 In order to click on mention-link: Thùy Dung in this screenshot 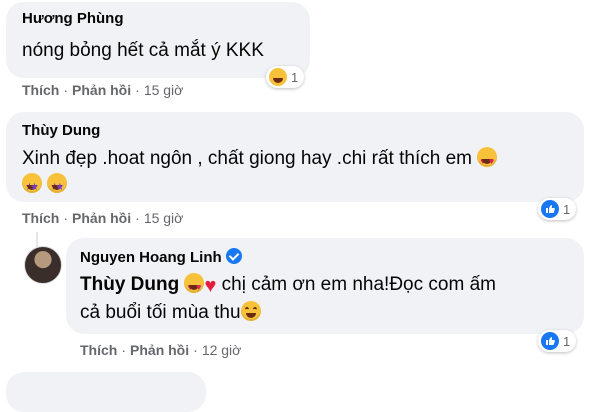, I will do `click(129, 284)`.